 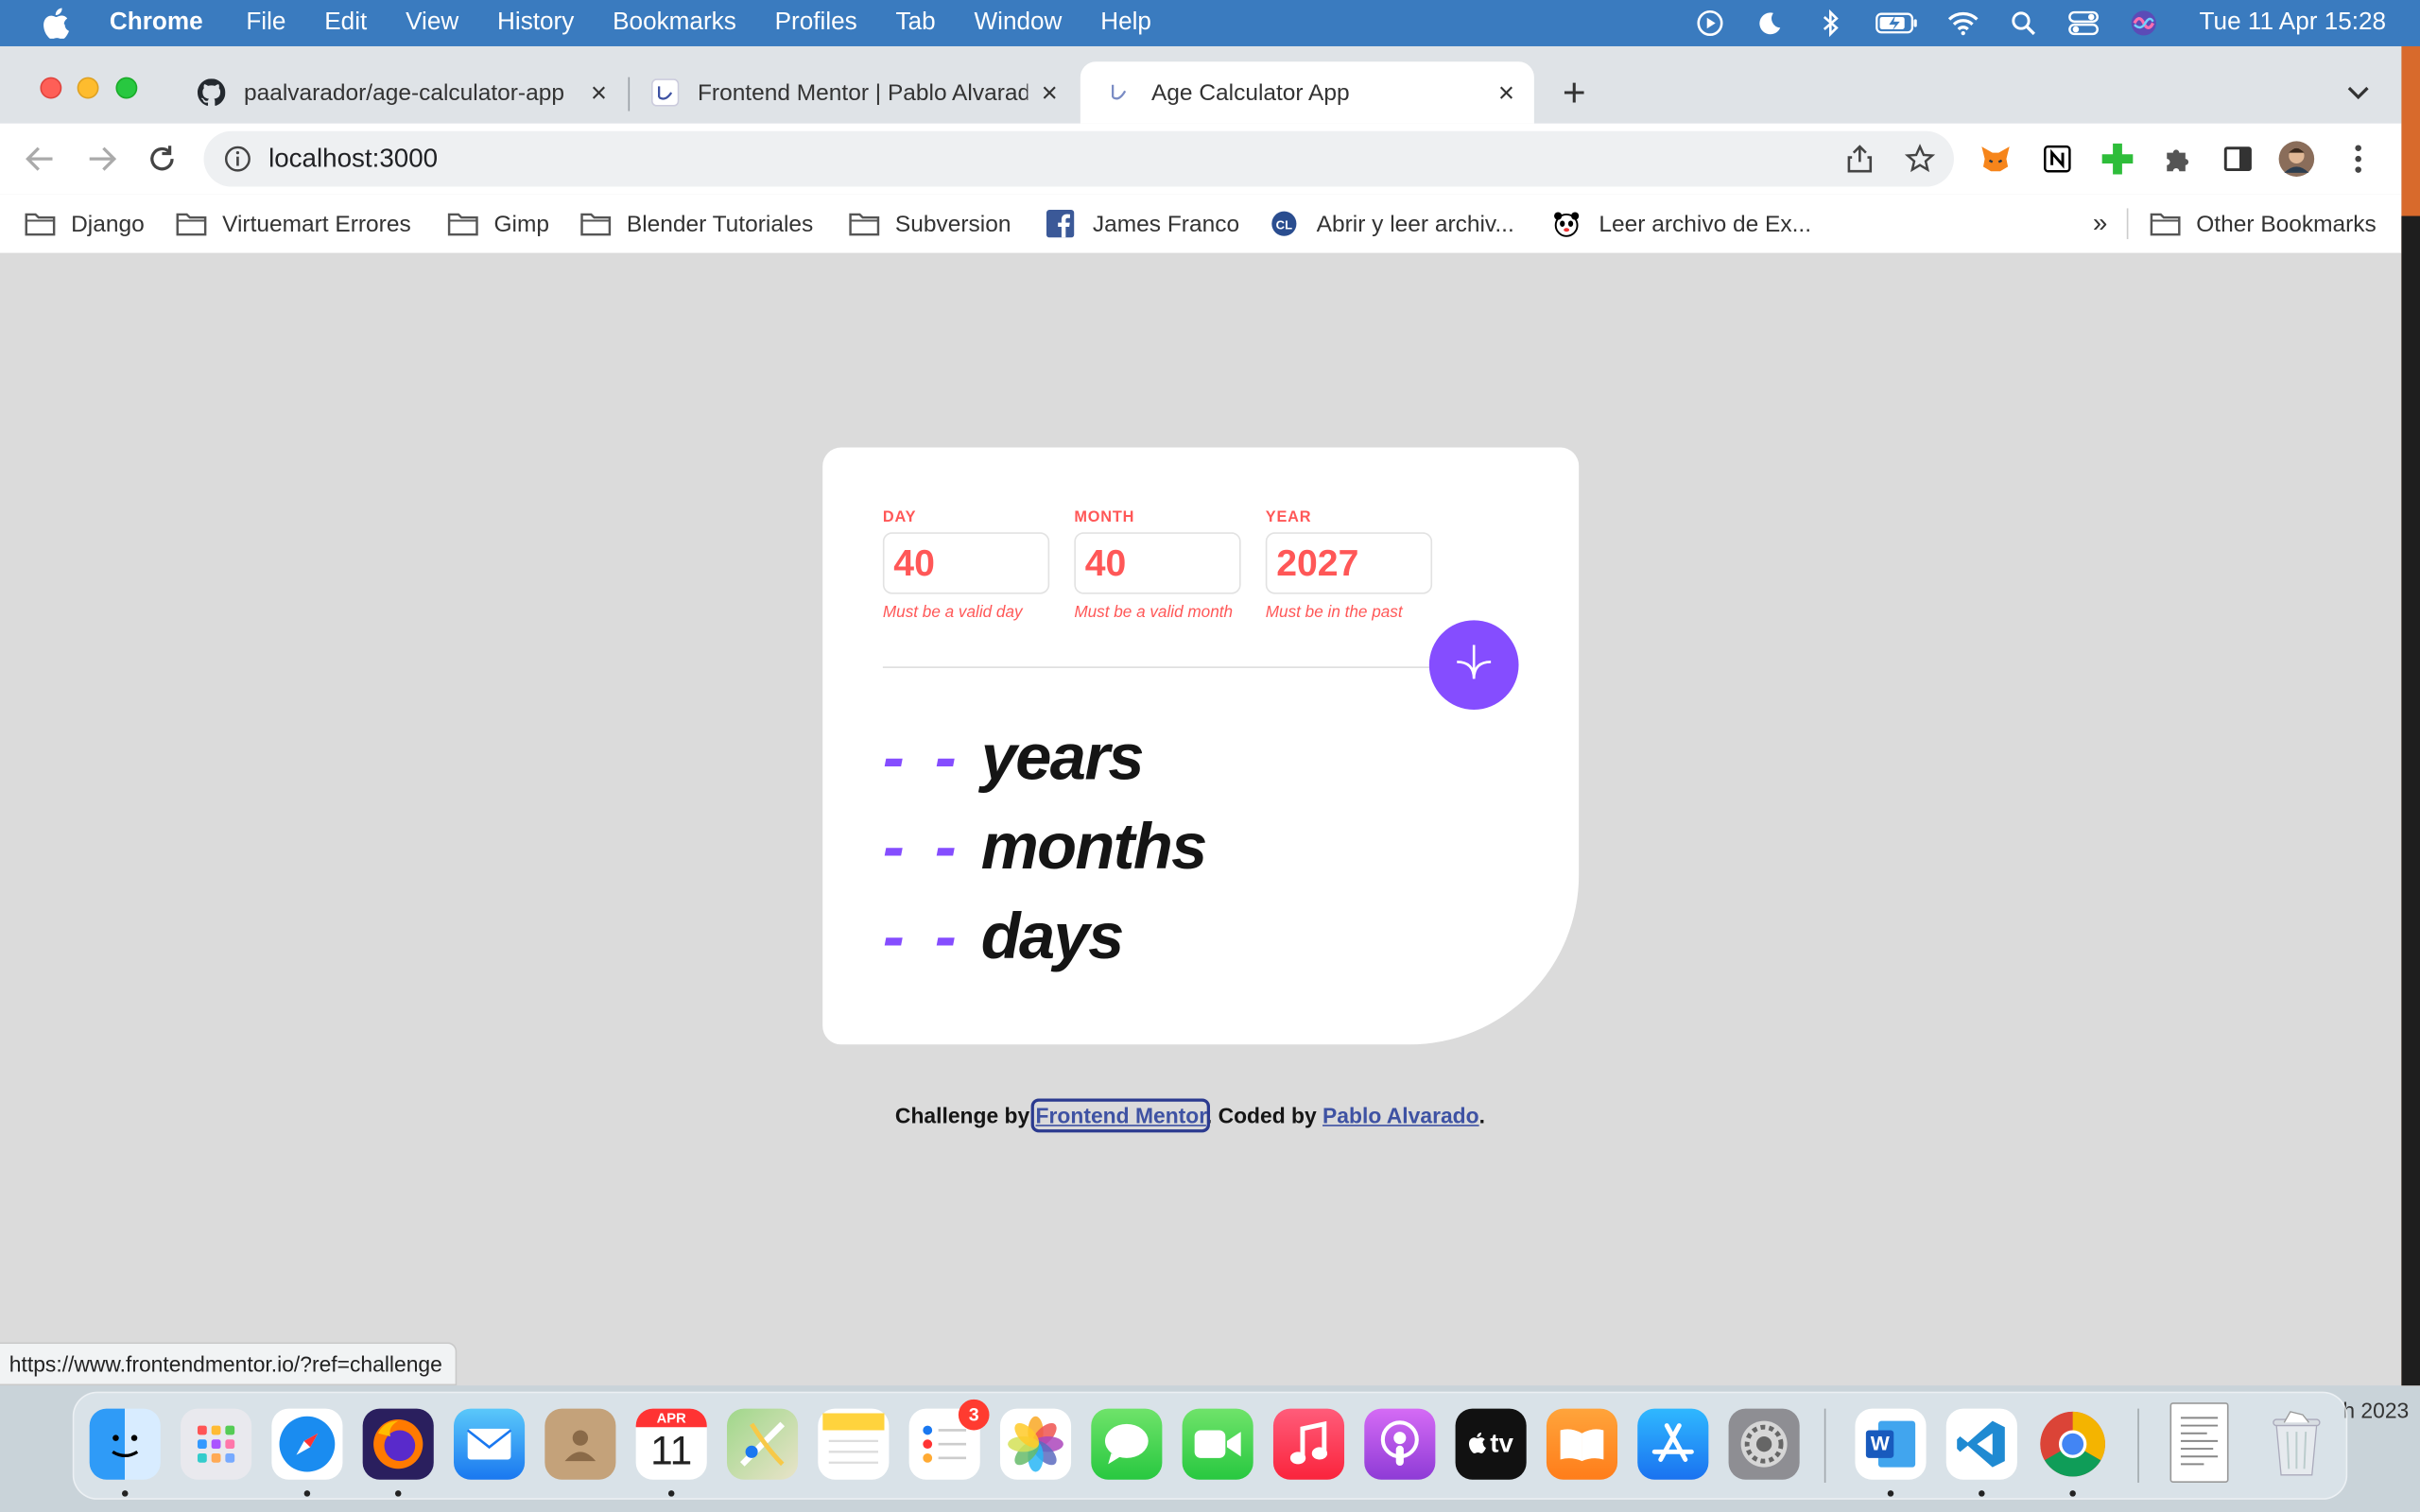 What do you see at coordinates (1052, 935) in the screenshot?
I see `days-unit: days` at bounding box center [1052, 935].